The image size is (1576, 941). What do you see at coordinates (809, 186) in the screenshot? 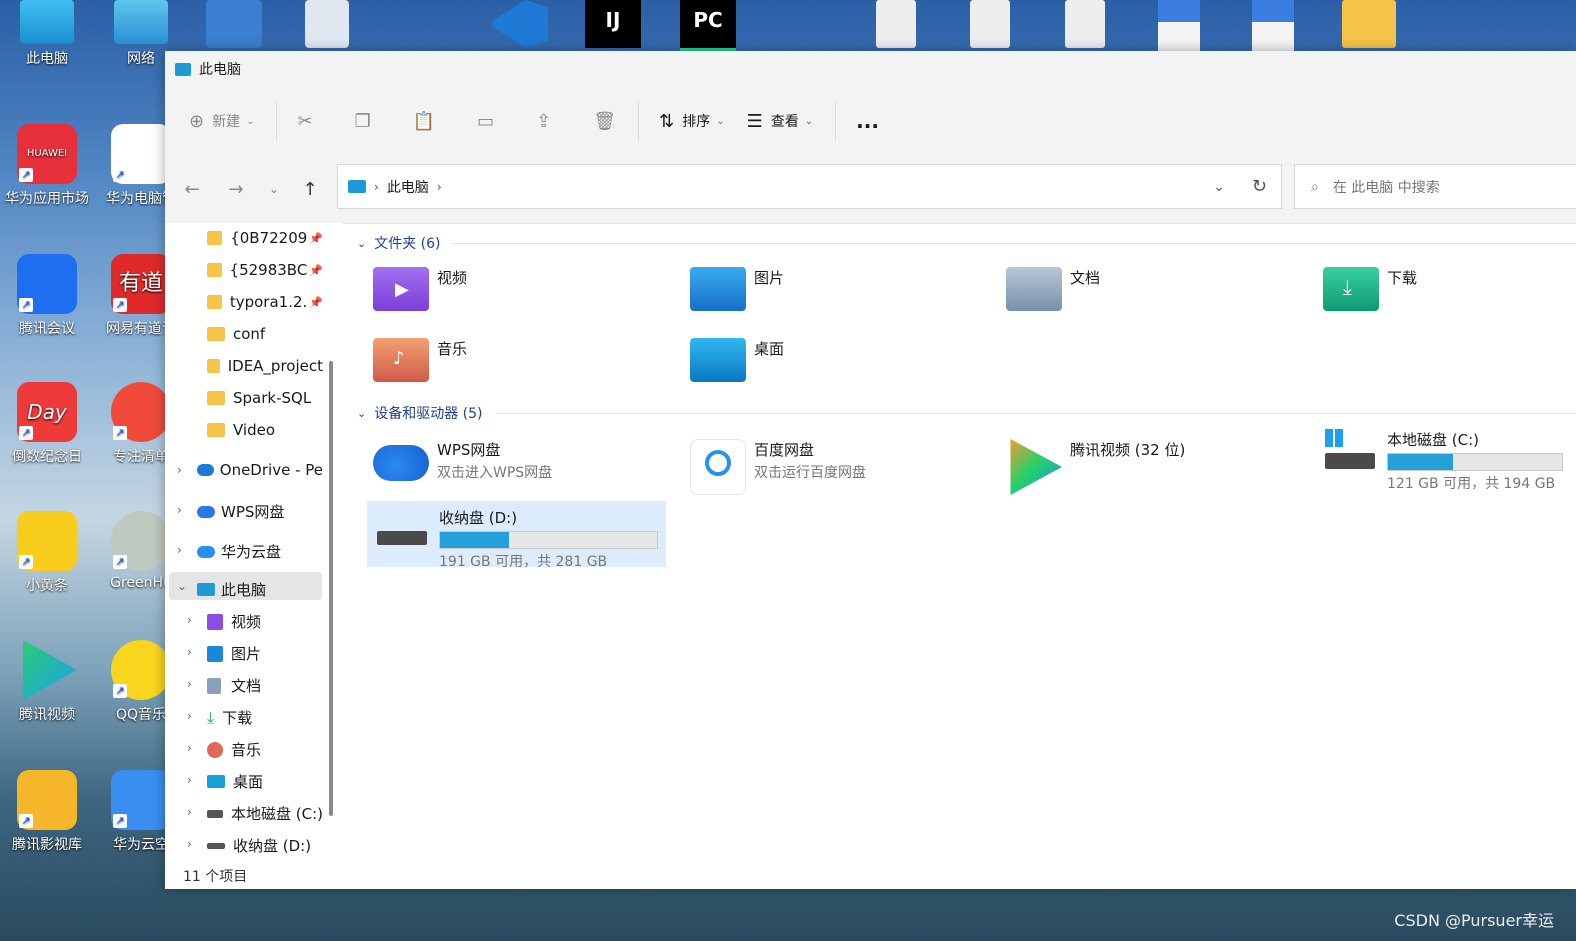
I see `address-bar: › 此电脑 › ⌄ ↻` at bounding box center [809, 186].